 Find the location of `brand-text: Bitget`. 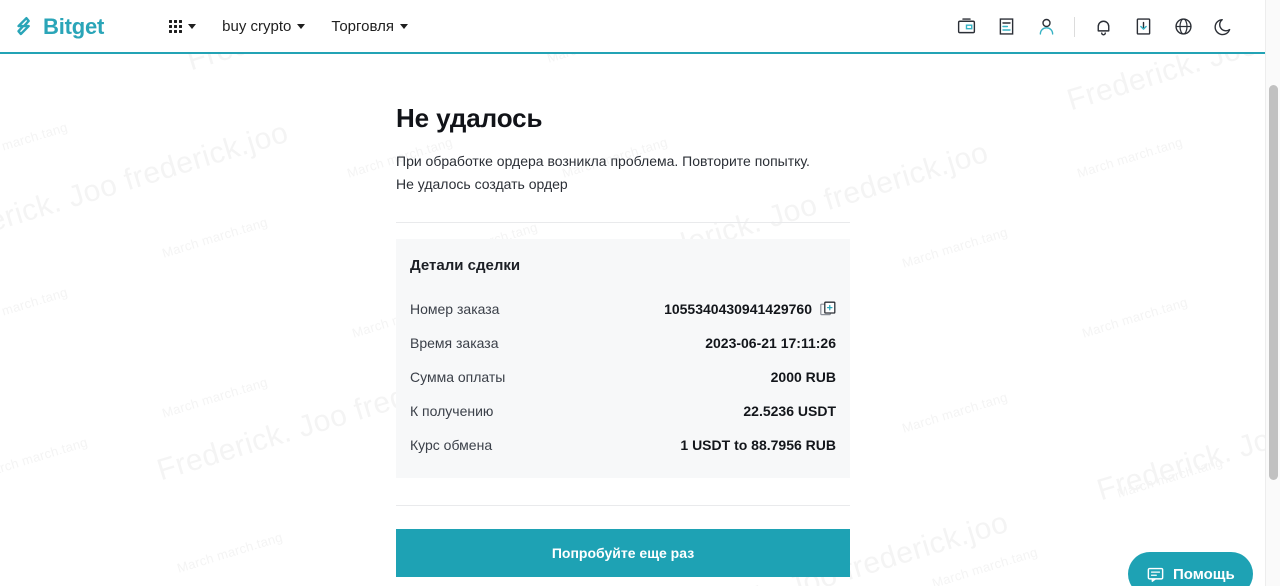

brand-text: Bitget is located at coordinates (74, 26).